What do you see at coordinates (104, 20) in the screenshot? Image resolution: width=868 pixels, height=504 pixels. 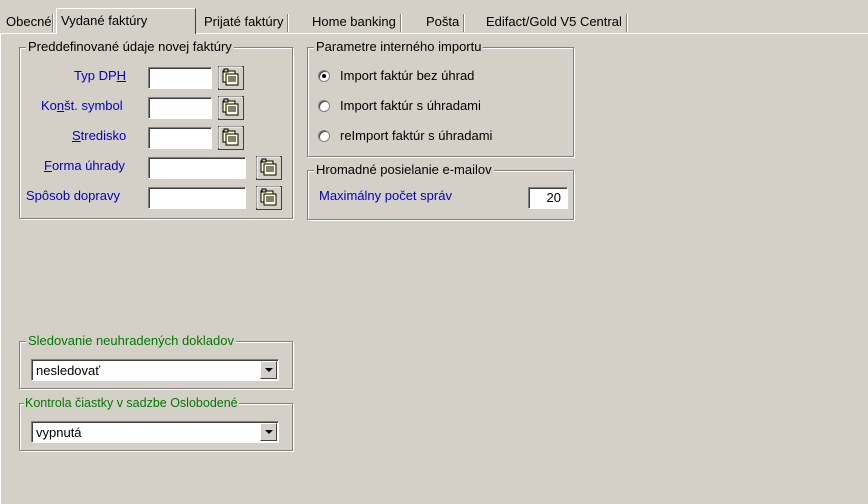 I see `tab-label: Vydané faktúry` at bounding box center [104, 20].